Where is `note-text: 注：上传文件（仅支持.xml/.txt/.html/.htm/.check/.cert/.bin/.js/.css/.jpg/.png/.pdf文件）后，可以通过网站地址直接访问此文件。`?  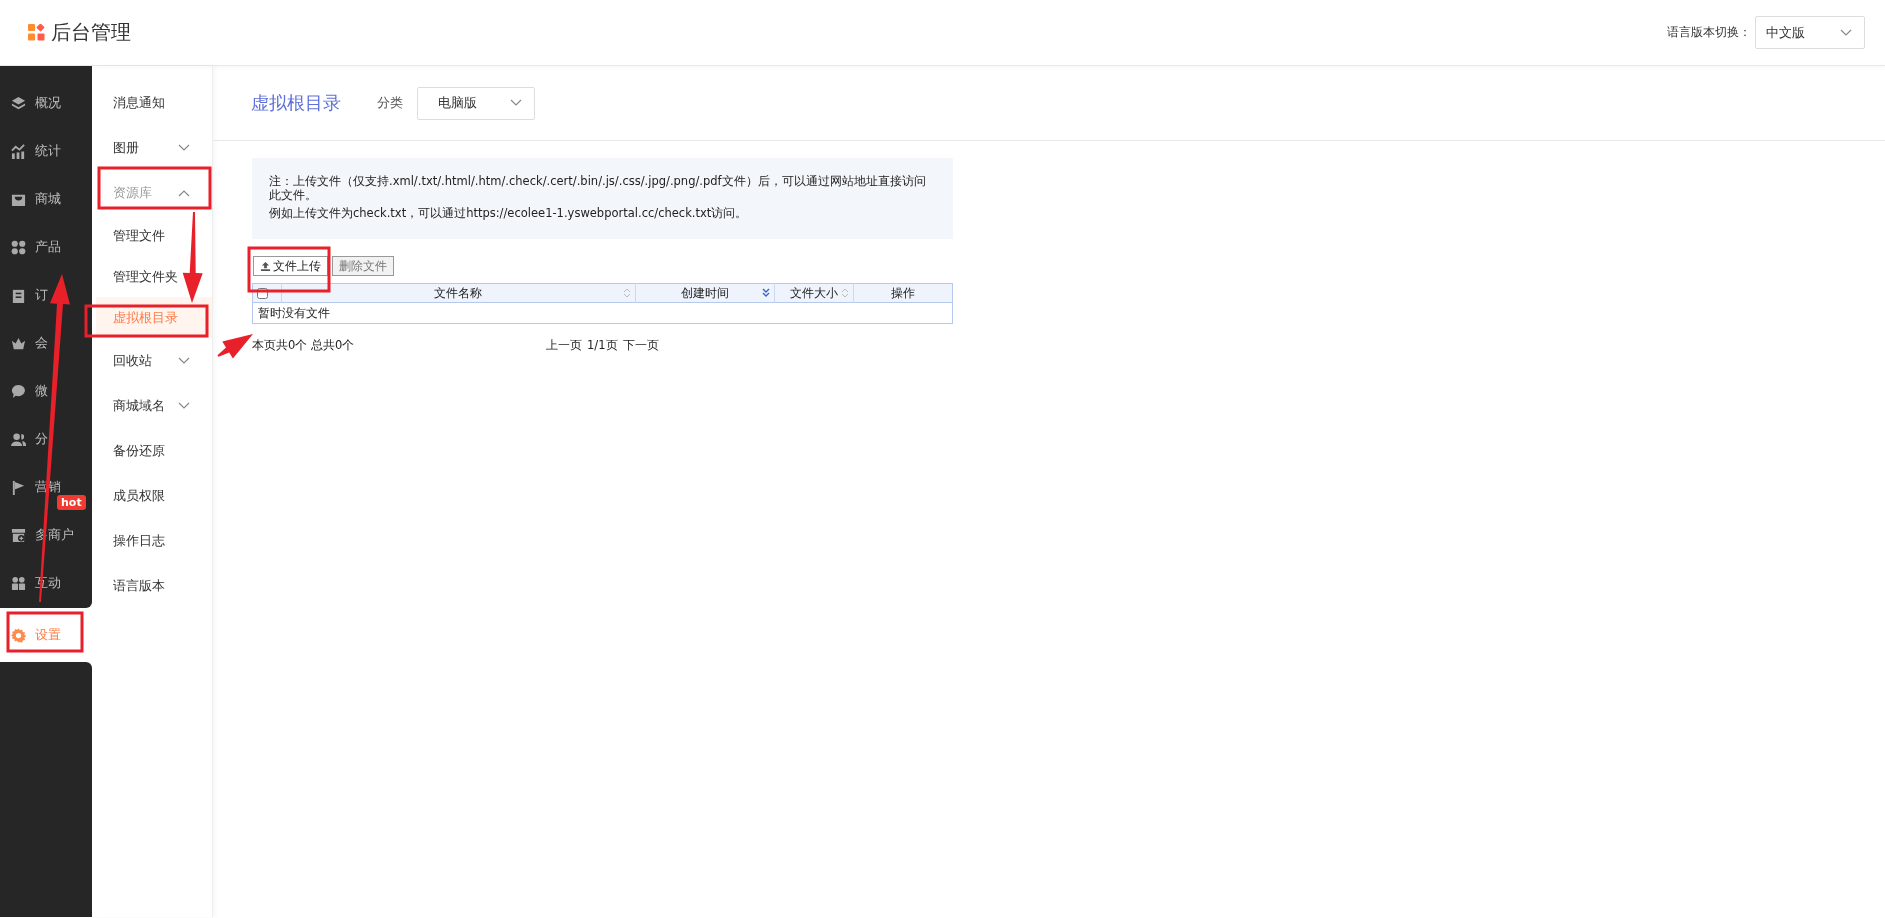
note-text: 注：上传文件（仅支持.xml/.txt/.html/.htm/.check/.cert/.bin/.js/.css/.jpg/.png/.pdf文件）后，可以通过网站地址直接访问此文件。 is located at coordinates (598, 188).